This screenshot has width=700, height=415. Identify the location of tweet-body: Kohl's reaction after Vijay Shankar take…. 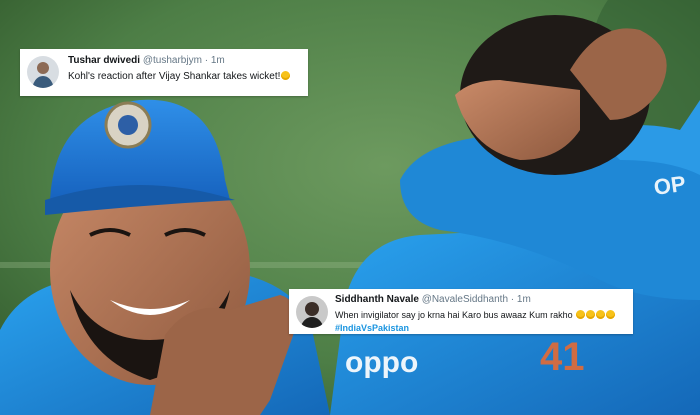
(174, 76).